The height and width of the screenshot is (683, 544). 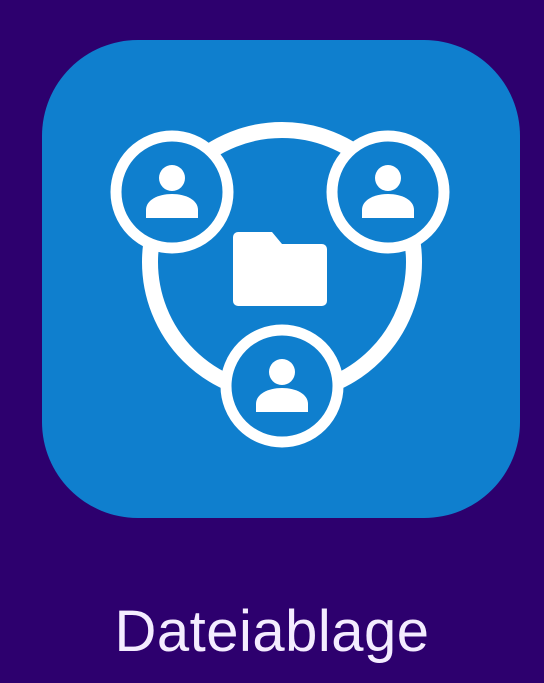 What do you see at coordinates (388, 192) in the screenshot?
I see `user-icon-right` at bounding box center [388, 192].